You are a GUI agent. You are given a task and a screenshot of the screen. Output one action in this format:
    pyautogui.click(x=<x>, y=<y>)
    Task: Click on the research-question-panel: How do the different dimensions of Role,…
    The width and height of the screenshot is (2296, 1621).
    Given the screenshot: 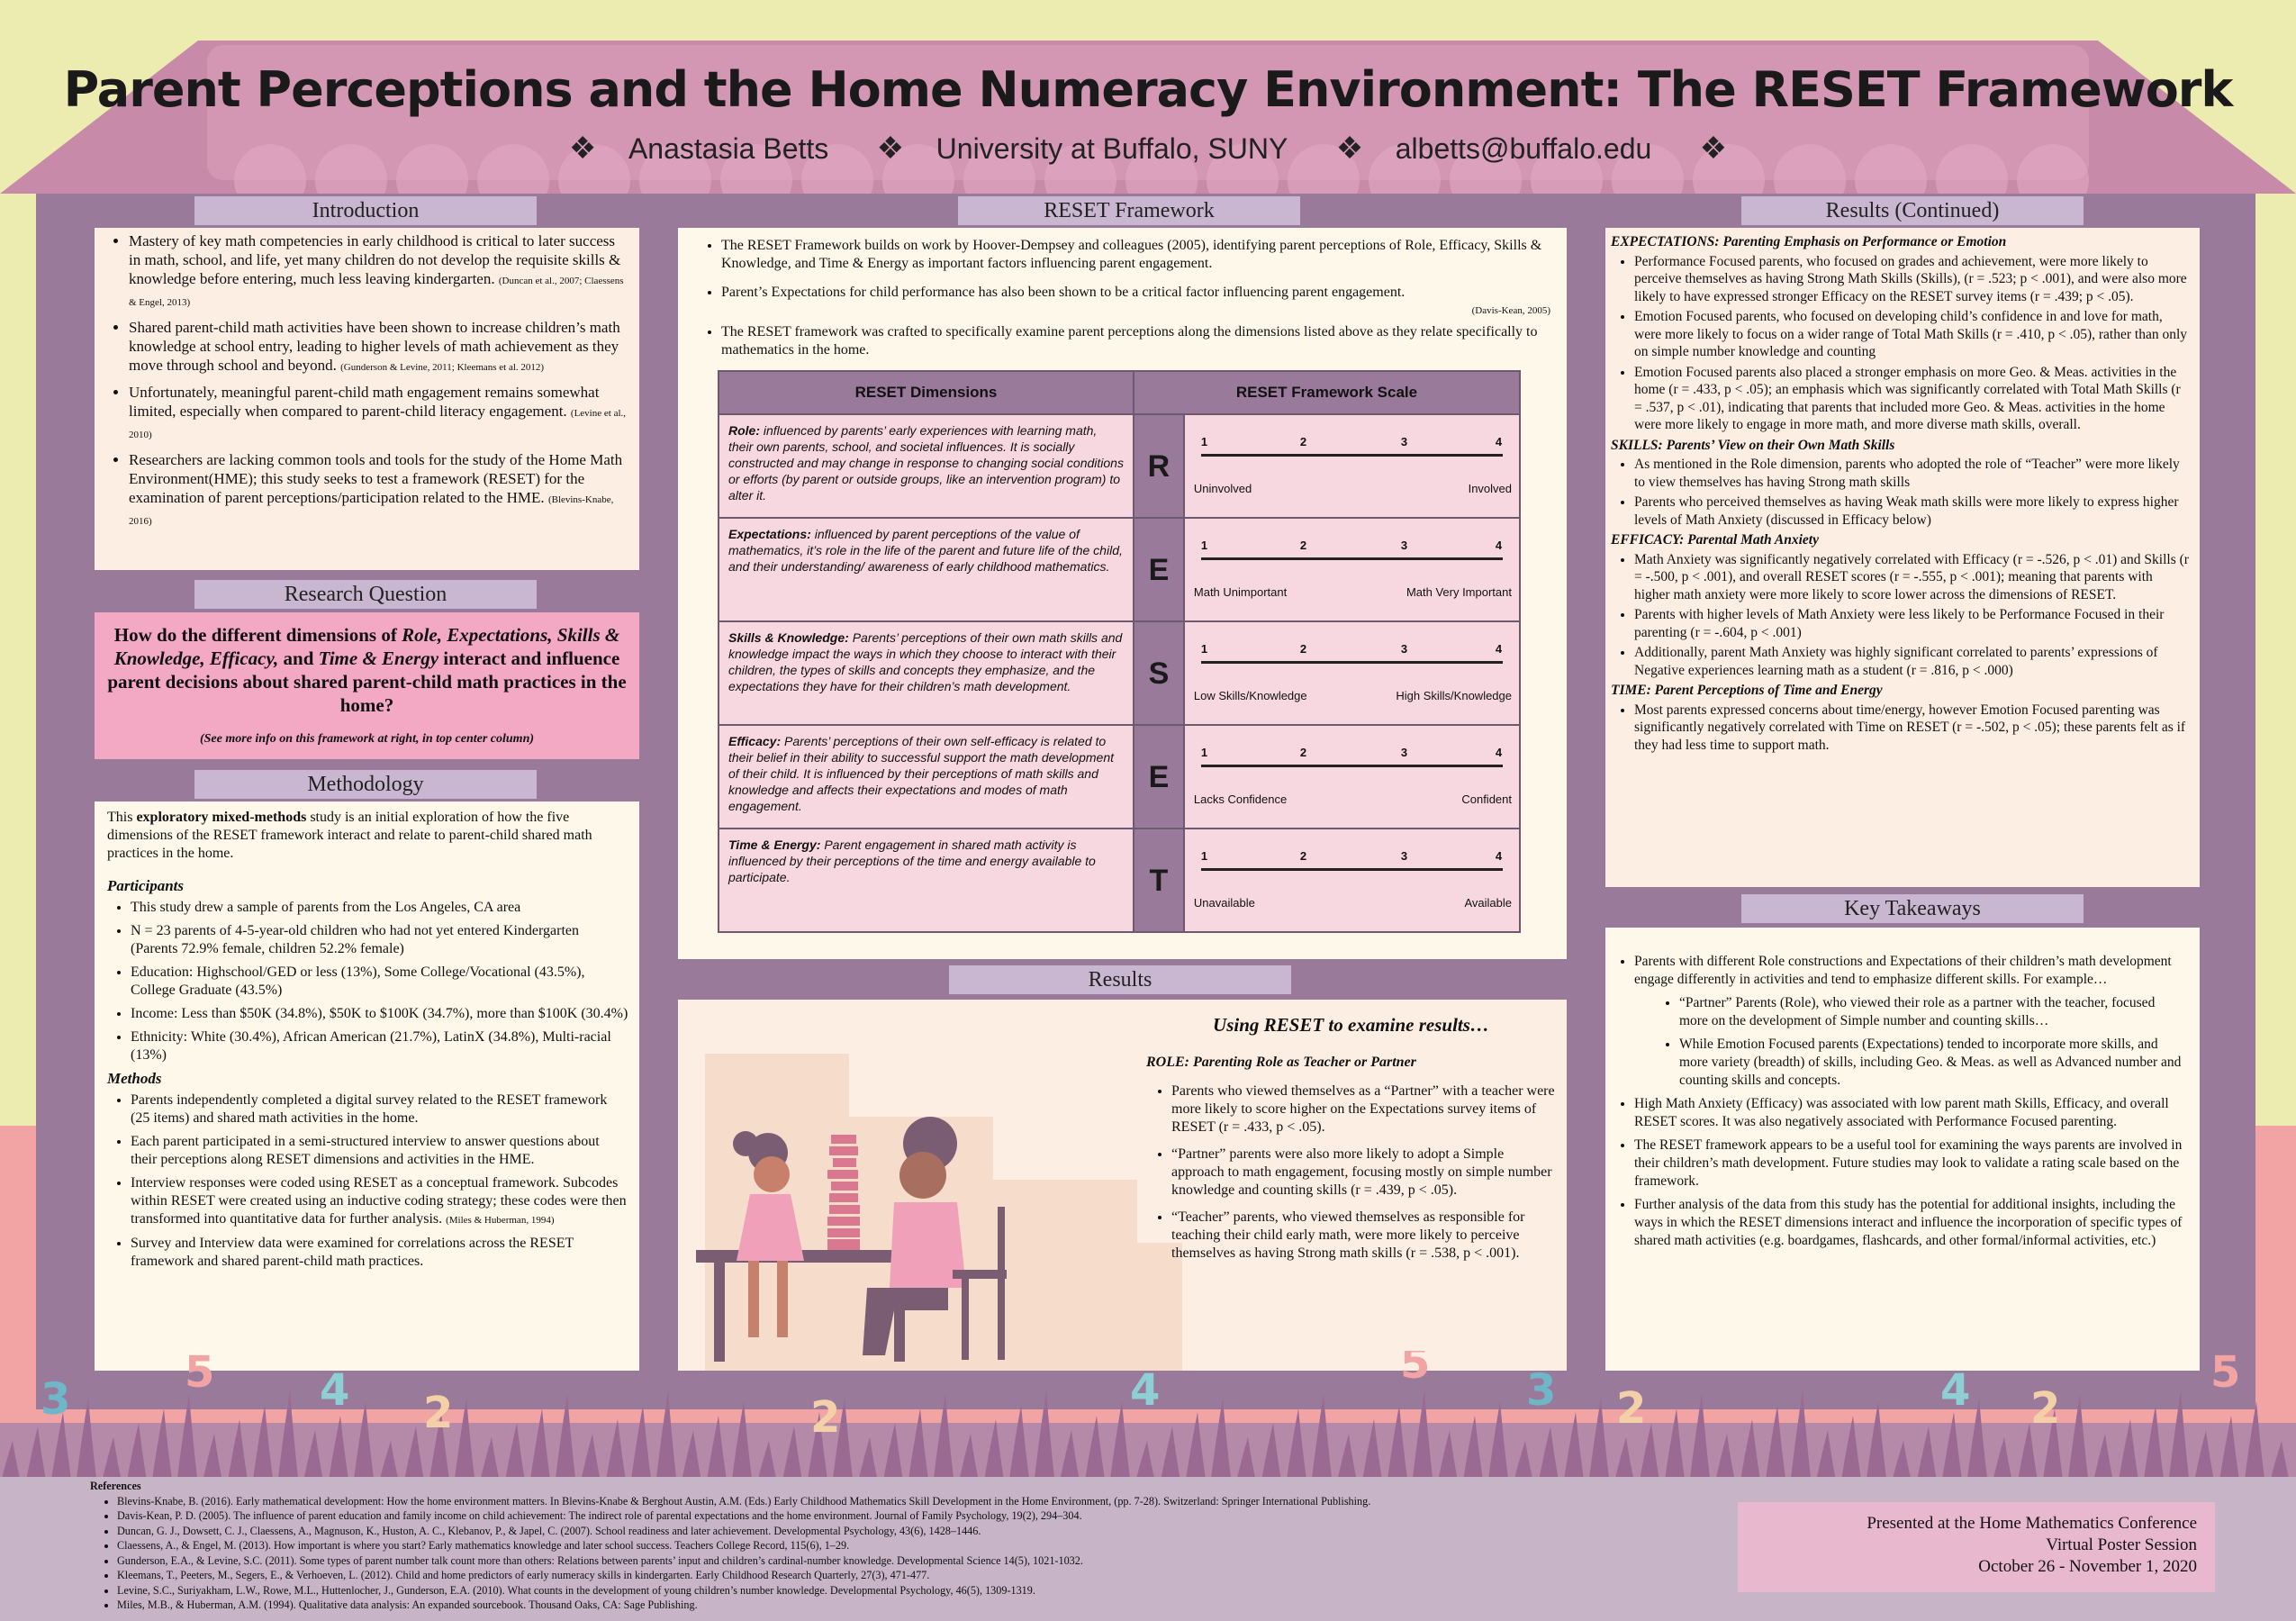 What is the action you would take?
    pyautogui.click(x=367, y=685)
    